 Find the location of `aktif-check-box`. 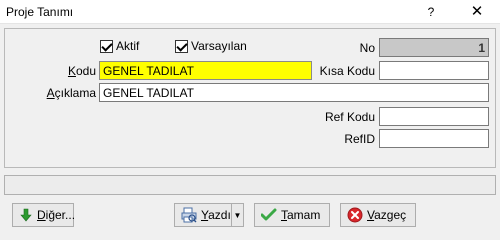

aktif-check-box is located at coordinates (106, 46).